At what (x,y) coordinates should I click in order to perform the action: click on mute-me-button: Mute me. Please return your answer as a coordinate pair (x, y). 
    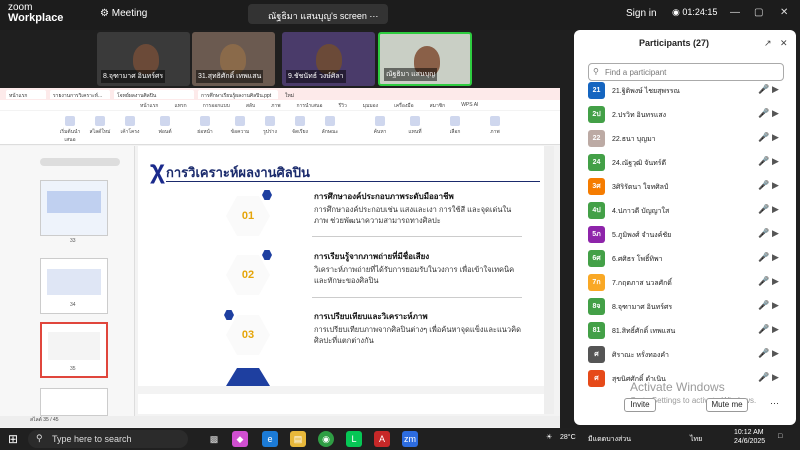
    Looking at the image, I should click on (727, 405).